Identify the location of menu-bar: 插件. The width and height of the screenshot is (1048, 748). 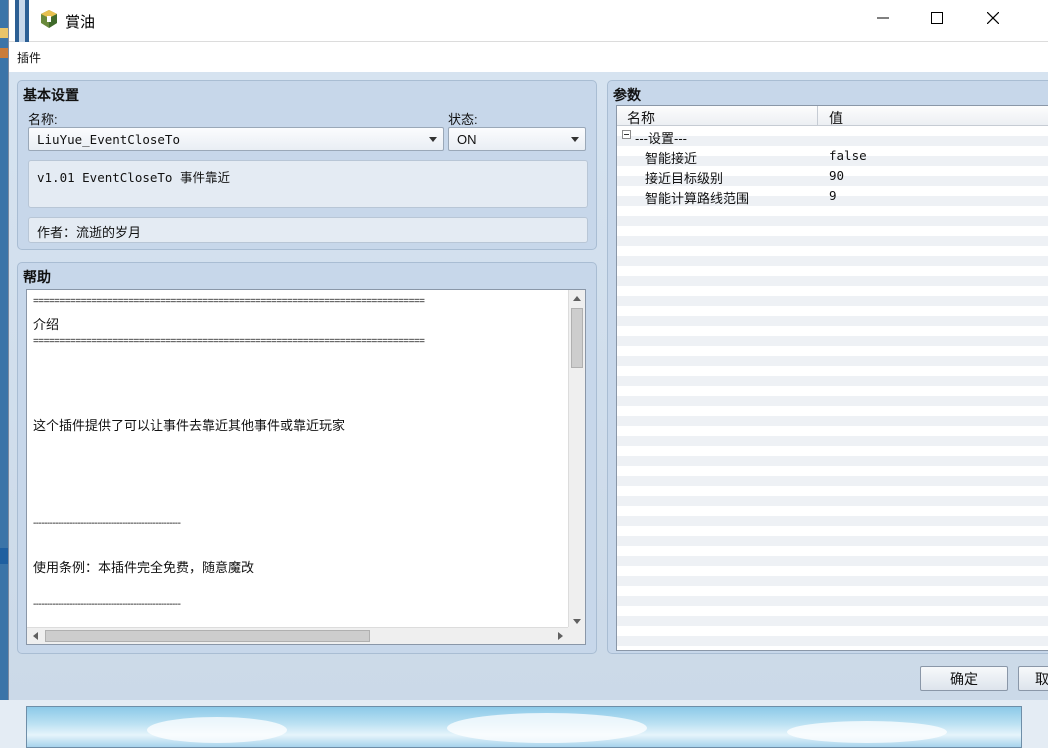
(528, 57).